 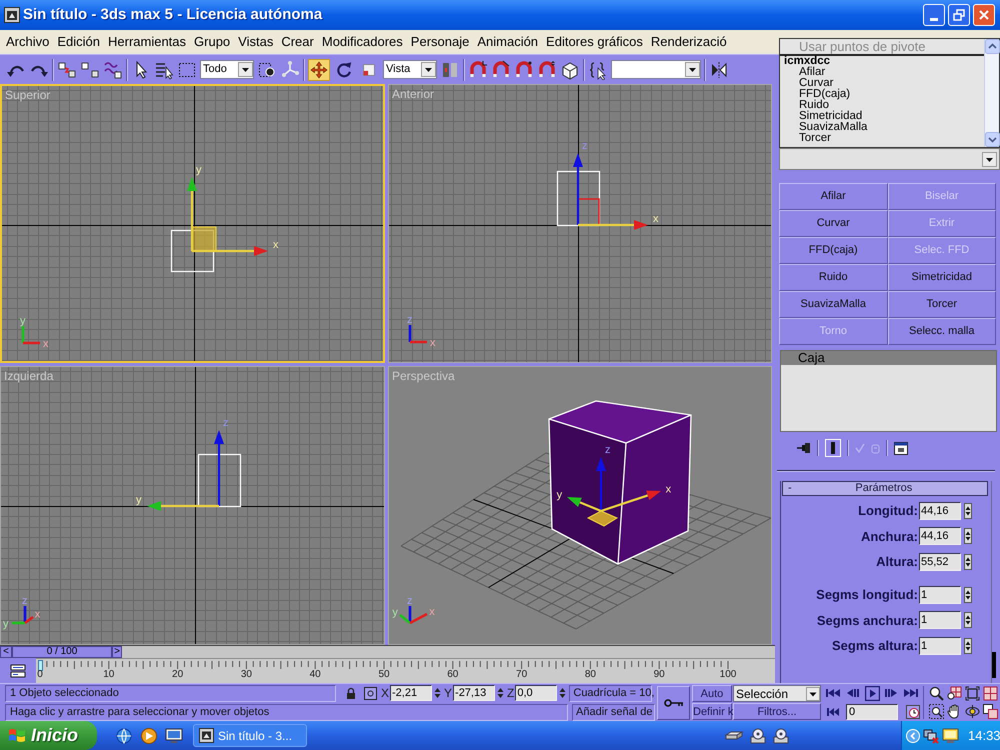 I want to click on menu-item: Crear, so click(x=297, y=42).